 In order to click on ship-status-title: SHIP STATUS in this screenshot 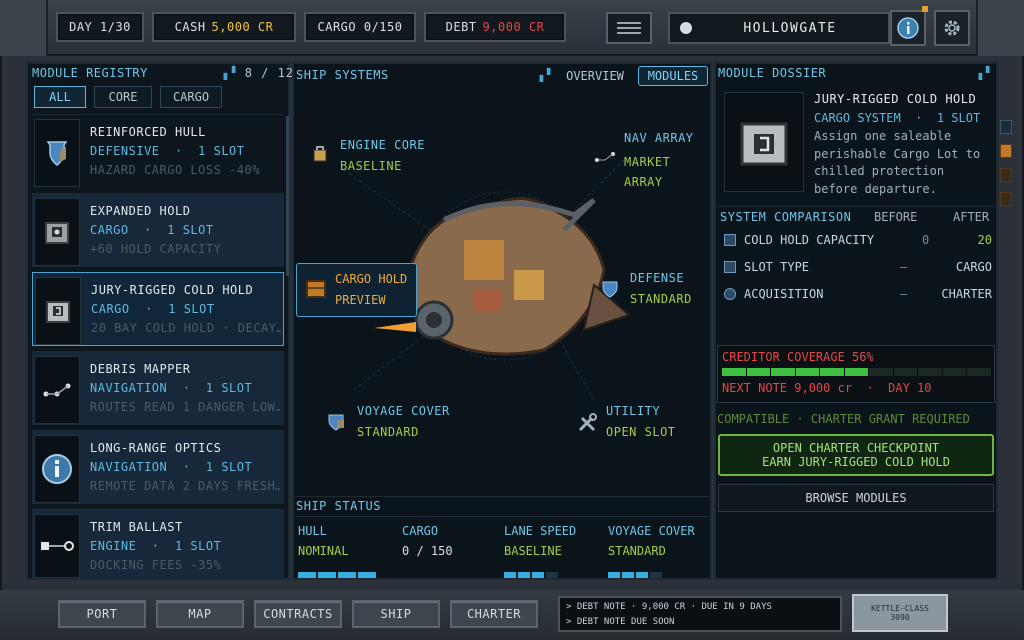, I will do `click(338, 506)`.